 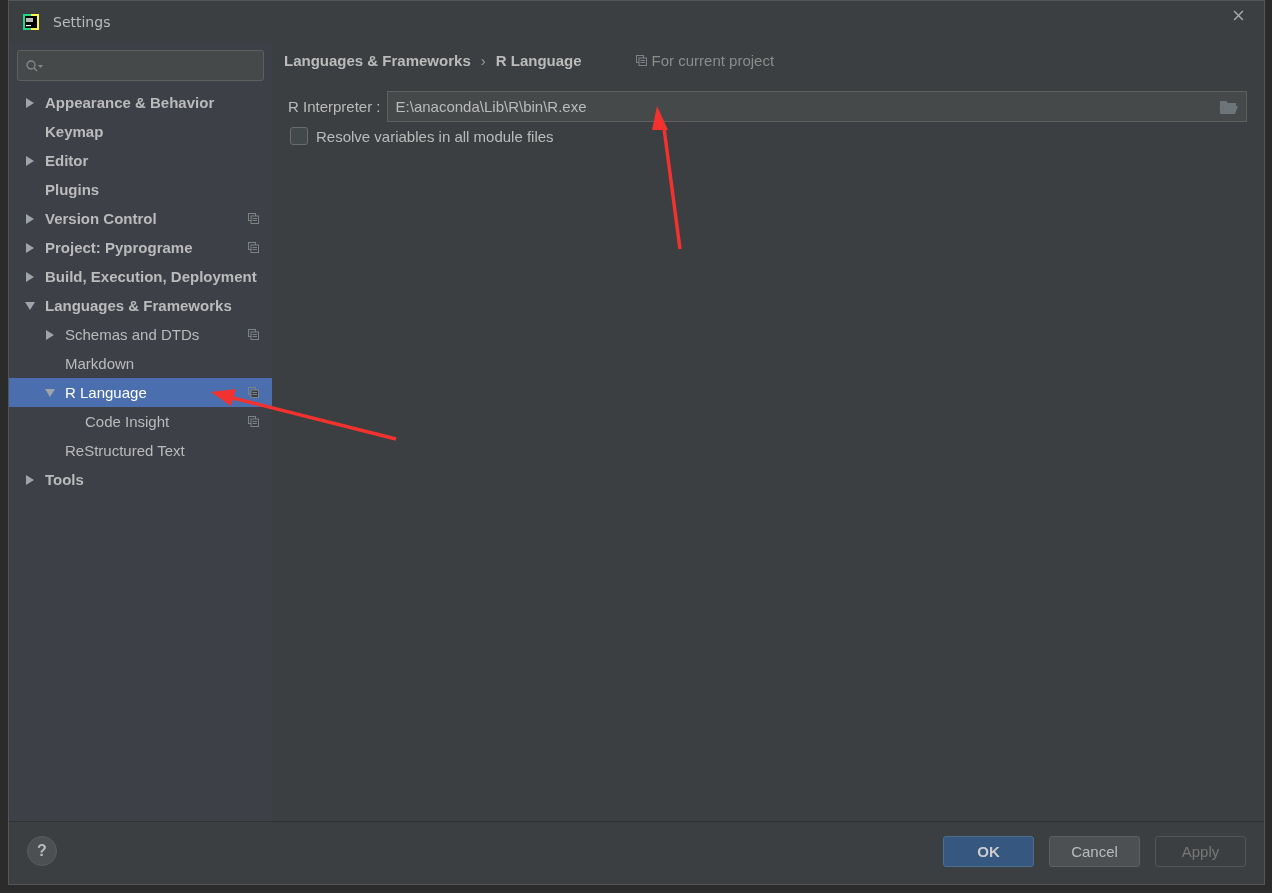 What do you see at coordinates (140, 276) in the screenshot?
I see `tree-item: Build, Execution, Deployment` at bounding box center [140, 276].